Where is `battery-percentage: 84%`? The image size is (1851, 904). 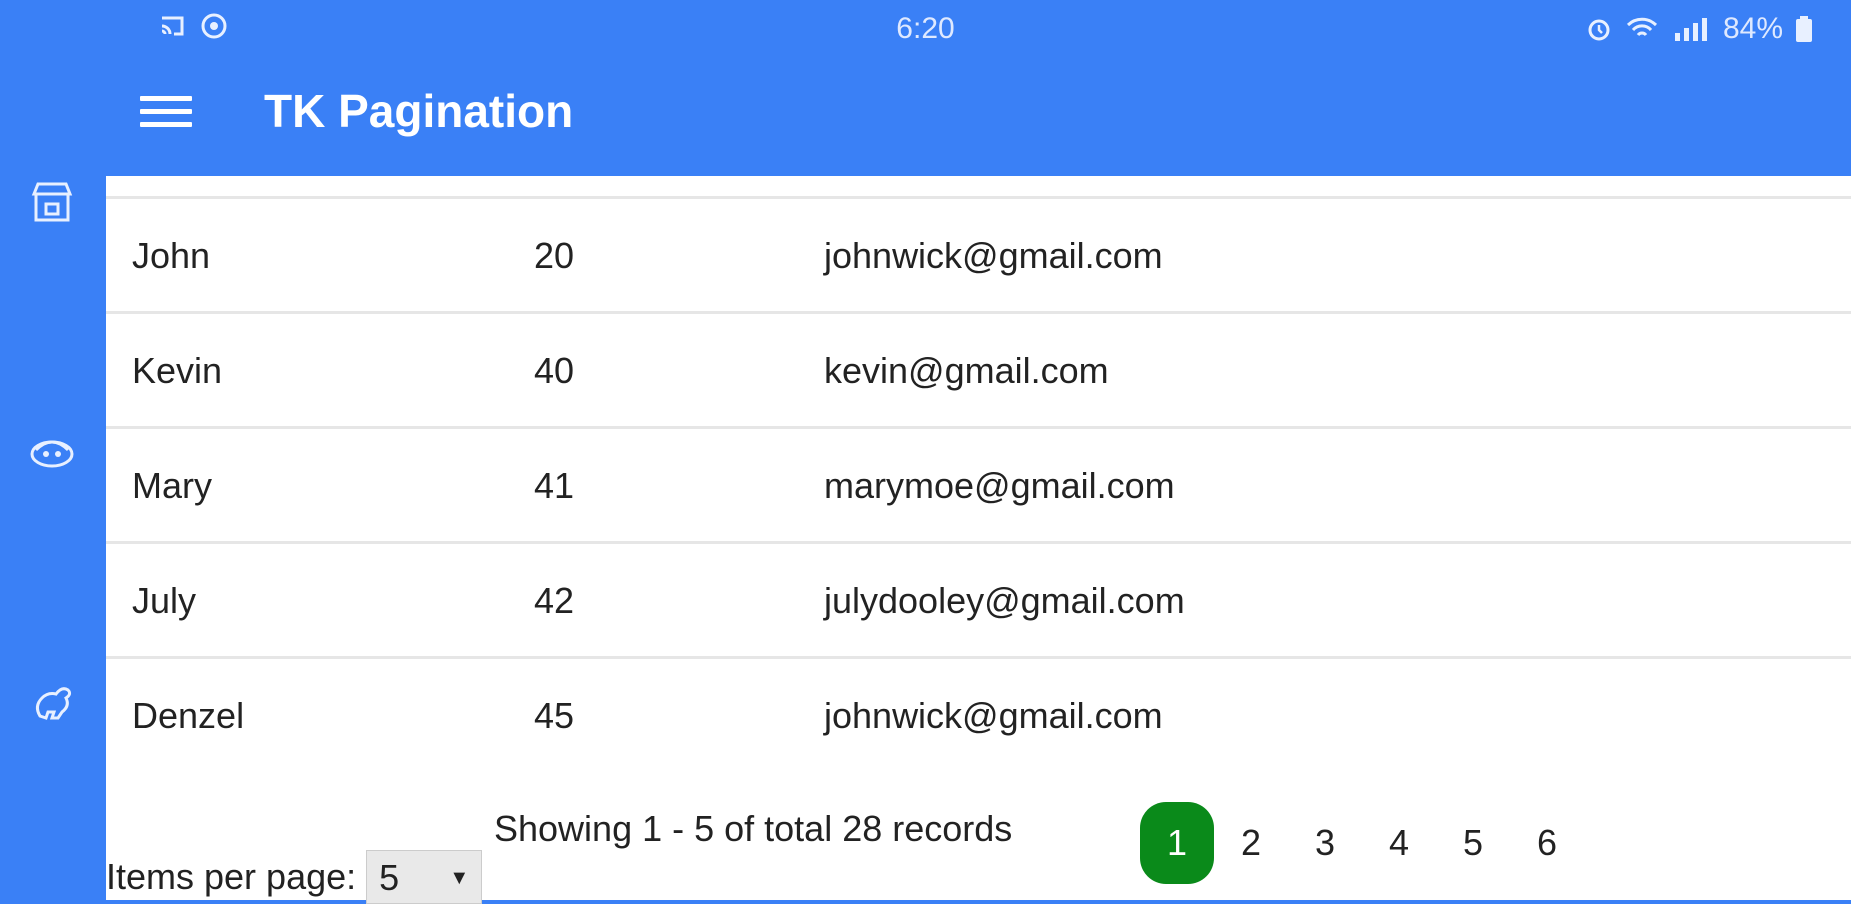
battery-percentage: 84% is located at coordinates (1752, 28).